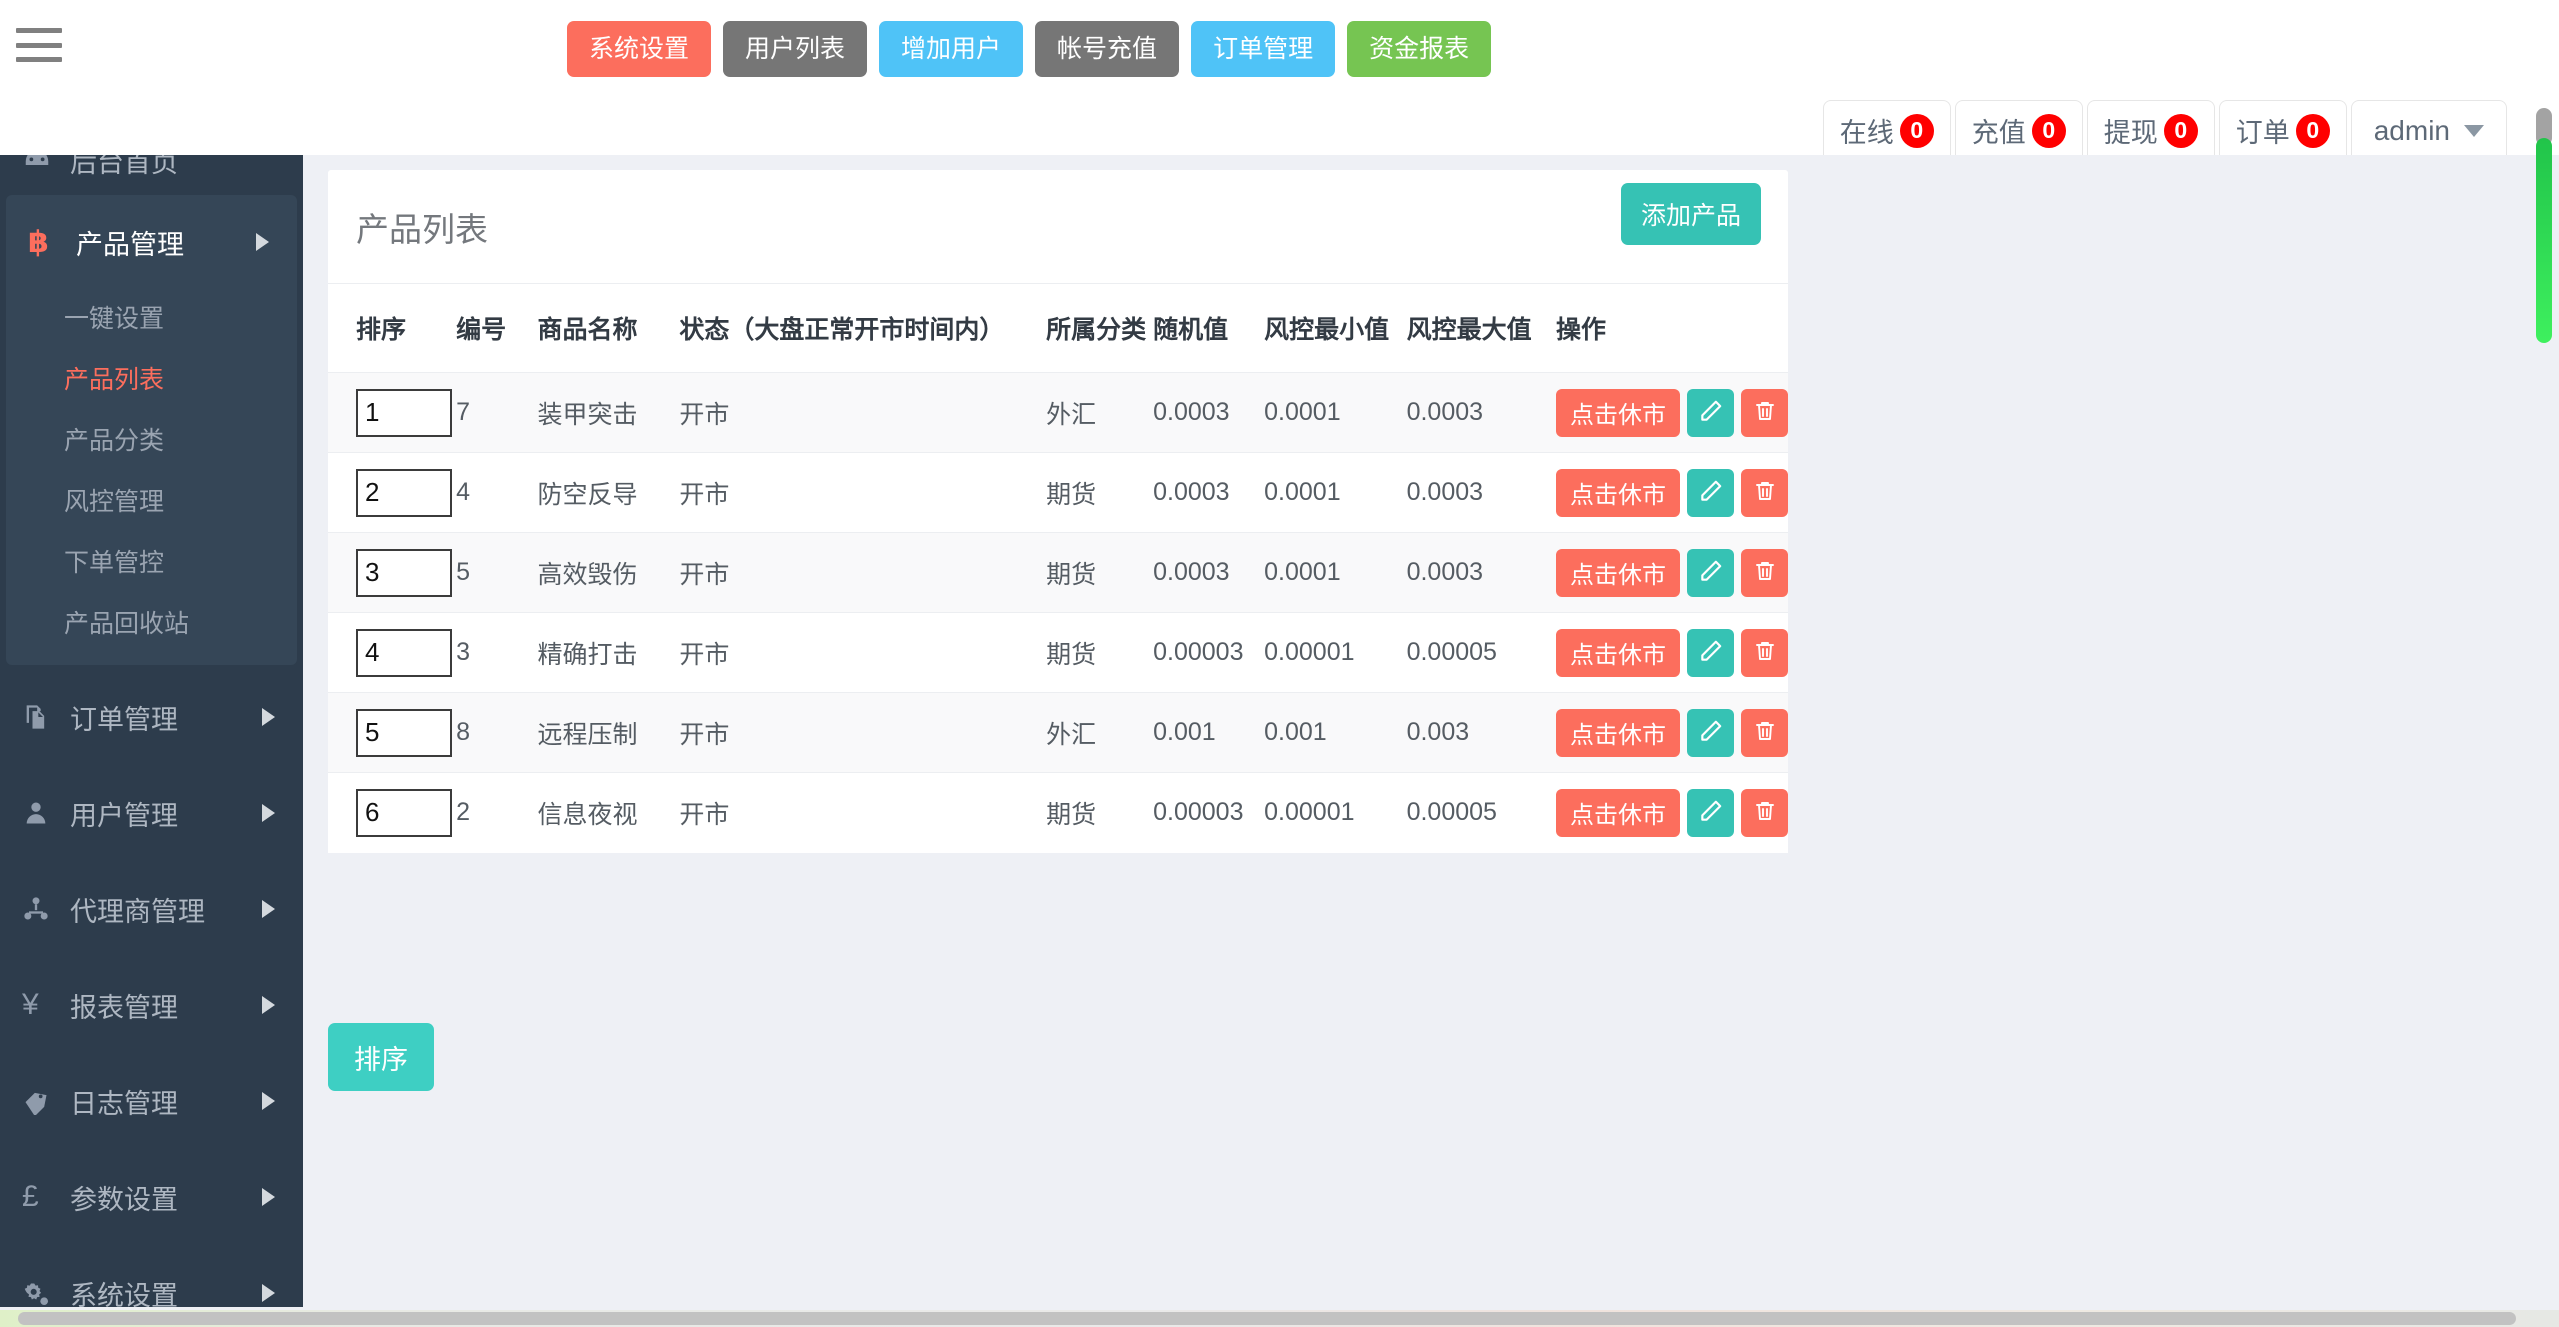 The image size is (2559, 1327). What do you see at coordinates (587, 654) in the screenshot?
I see `cell-name: 精确打击` at bounding box center [587, 654].